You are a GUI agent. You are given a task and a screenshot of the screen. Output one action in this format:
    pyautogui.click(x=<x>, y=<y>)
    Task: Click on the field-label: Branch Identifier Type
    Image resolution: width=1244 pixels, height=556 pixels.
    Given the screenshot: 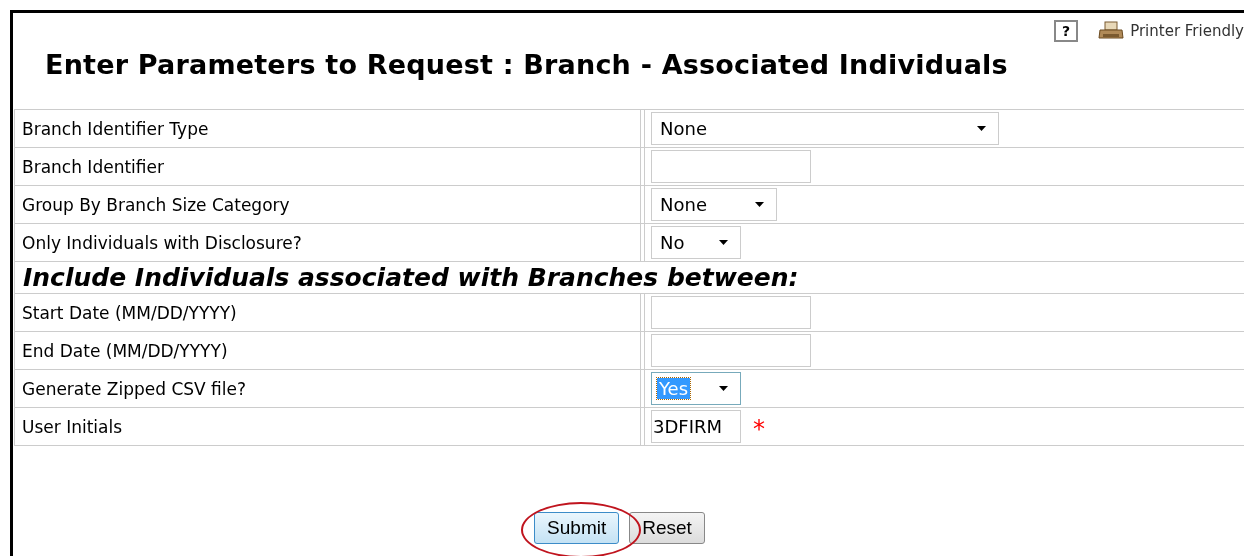 What is the action you would take?
    pyautogui.click(x=115, y=128)
    